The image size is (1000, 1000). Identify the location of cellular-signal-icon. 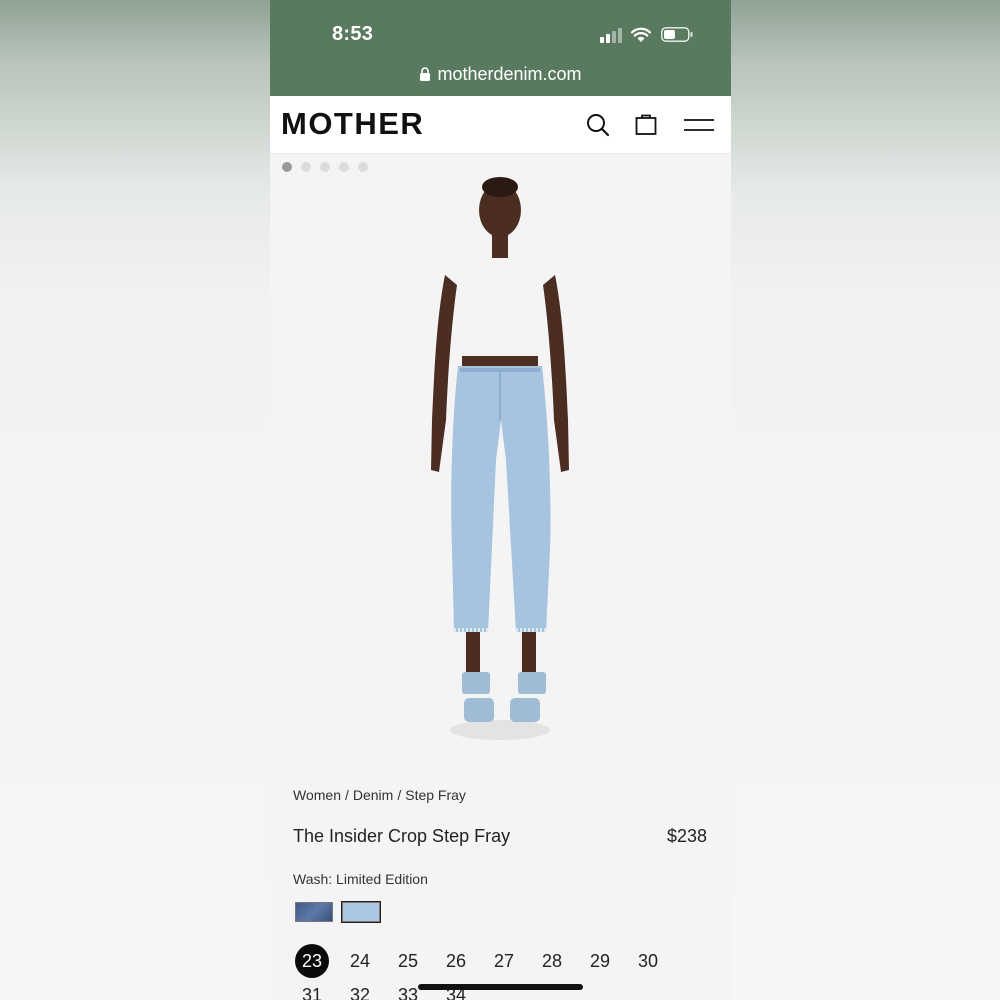
(612, 35).